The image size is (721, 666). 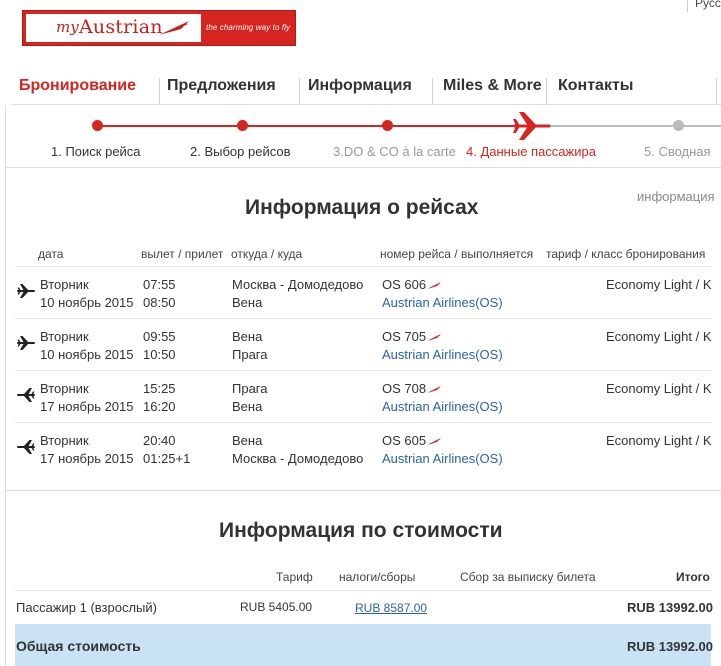 What do you see at coordinates (221, 88) in the screenshot?
I see `nav-item-offers: Предложения` at bounding box center [221, 88].